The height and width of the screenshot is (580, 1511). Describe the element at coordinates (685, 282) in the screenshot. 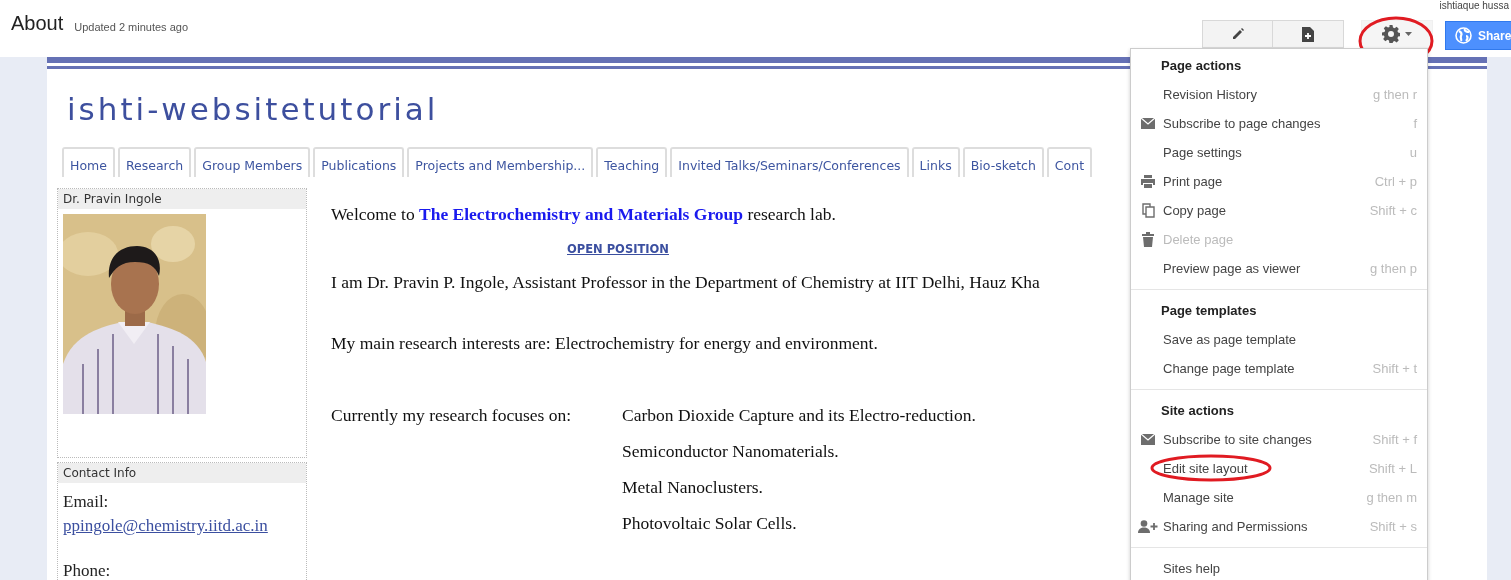

I see `intro-text: I am Dr. Pravin P. Ingole, Assistant Professor in the Department of Chemistry at IIT Delhi, Hauz Kha` at that location.